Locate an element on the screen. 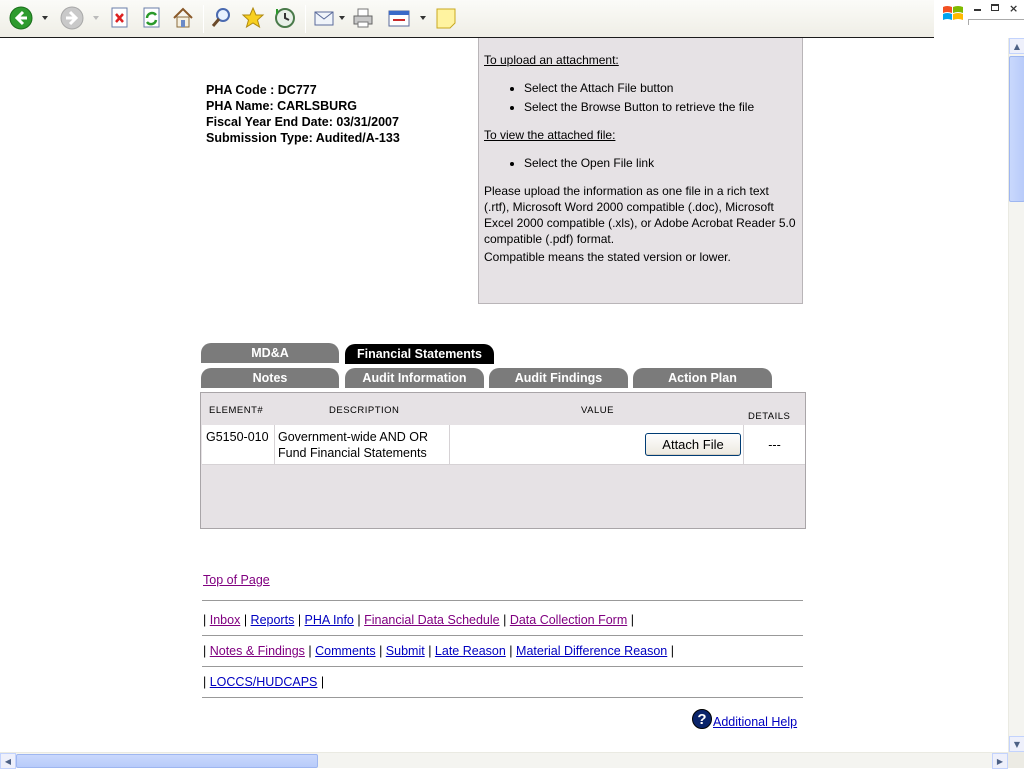 The width and height of the screenshot is (1024, 769). top-of-page-link: Top of Page is located at coordinates (236, 580).